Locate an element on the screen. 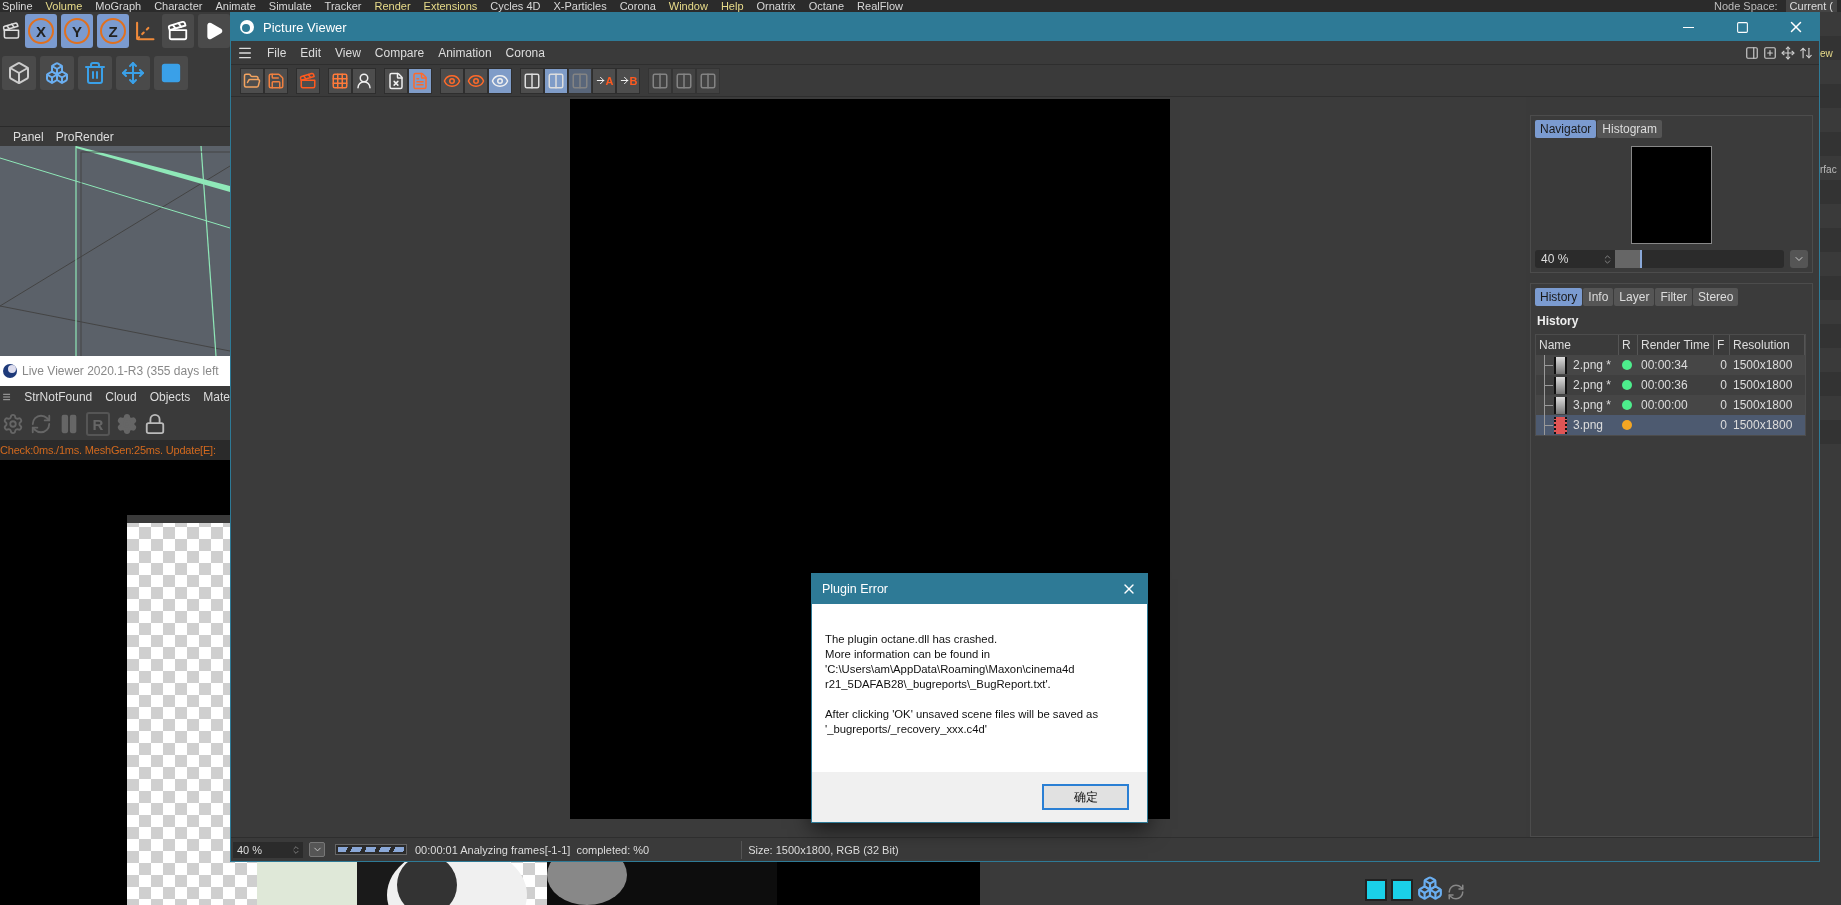  history-row: 3.png 0 1500x1800 is located at coordinates (1670, 425).